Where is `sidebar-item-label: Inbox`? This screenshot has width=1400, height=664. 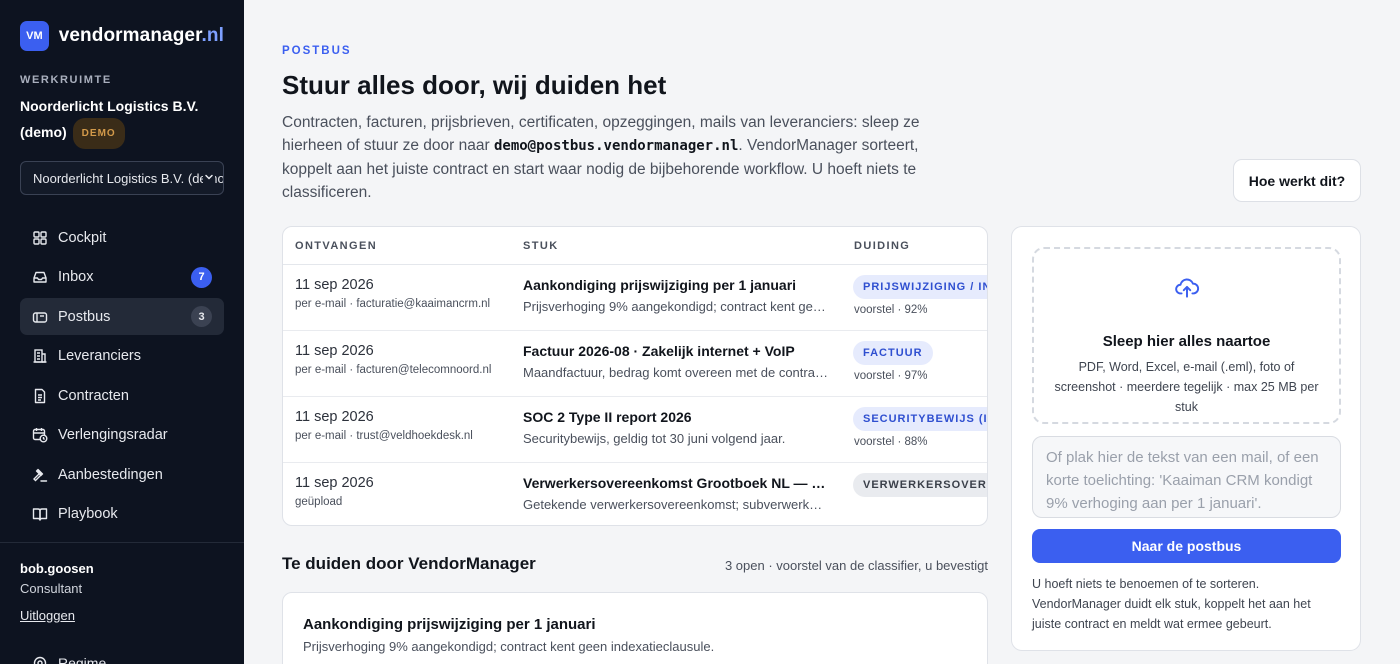
sidebar-item-label: Inbox is located at coordinates (76, 277).